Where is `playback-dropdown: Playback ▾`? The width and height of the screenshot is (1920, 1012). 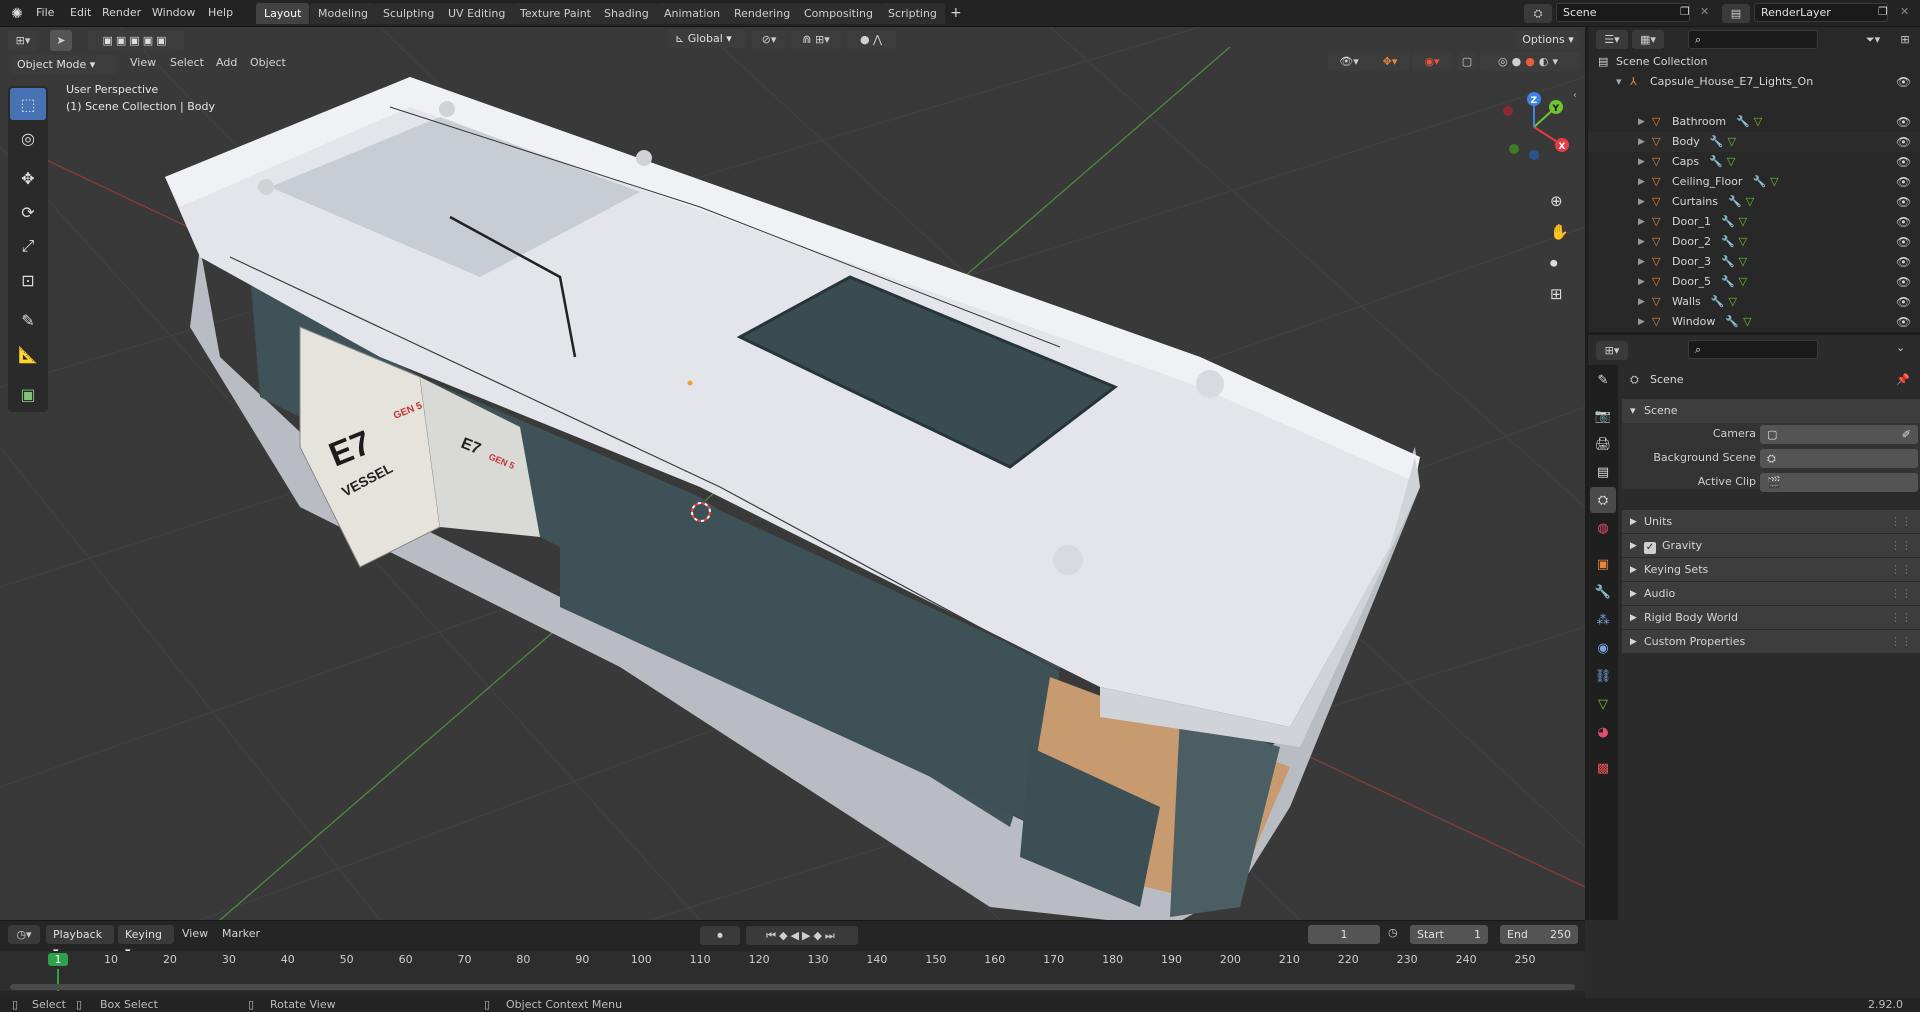 playback-dropdown: Playback ▾ is located at coordinates (80, 941).